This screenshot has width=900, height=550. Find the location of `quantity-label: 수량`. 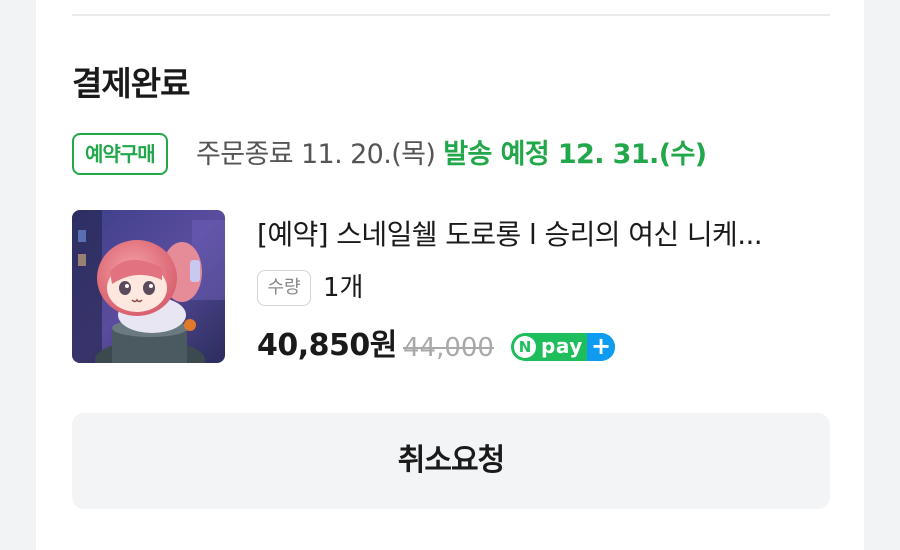

quantity-label: 수량 is located at coordinates (284, 288).